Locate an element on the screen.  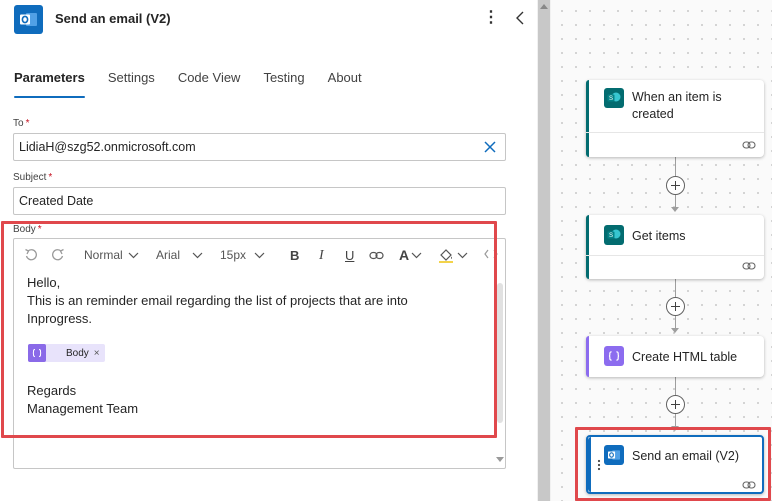
sharepoint-icon: S is located at coordinates (614, 235).